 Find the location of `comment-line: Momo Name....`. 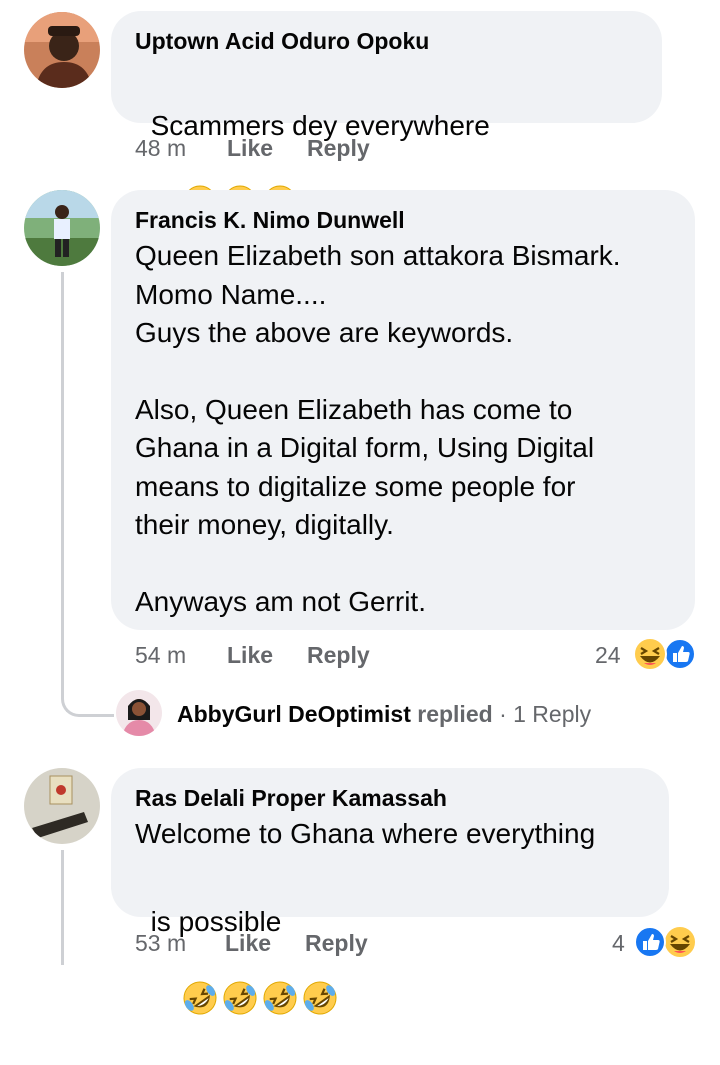

comment-line: Momo Name.... is located at coordinates (231, 294).